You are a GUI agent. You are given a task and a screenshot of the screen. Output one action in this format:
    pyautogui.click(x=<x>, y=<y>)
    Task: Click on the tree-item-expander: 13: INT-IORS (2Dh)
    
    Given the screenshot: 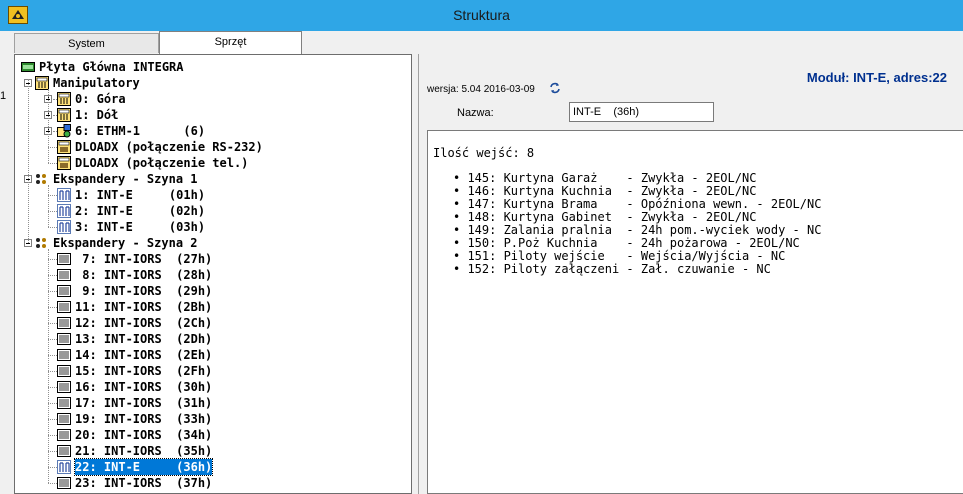 What is the action you would take?
    pyautogui.click(x=213, y=339)
    